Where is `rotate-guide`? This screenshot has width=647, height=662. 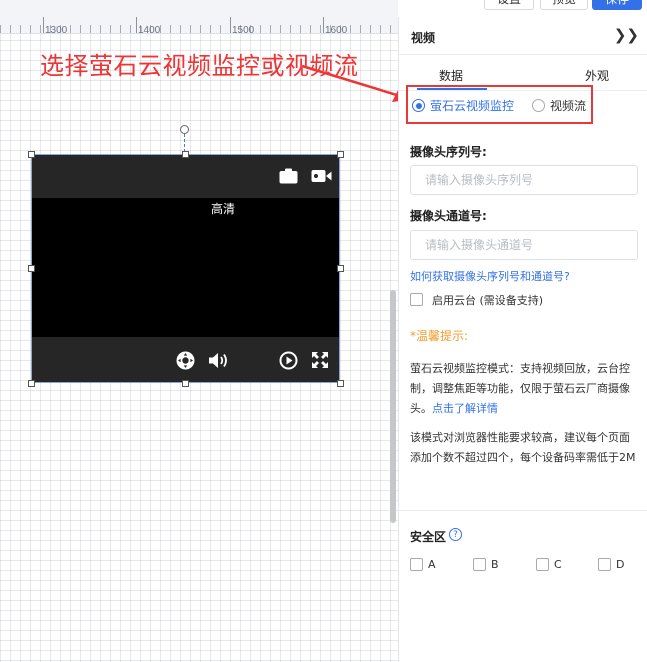
rotate-guide is located at coordinates (184, 143).